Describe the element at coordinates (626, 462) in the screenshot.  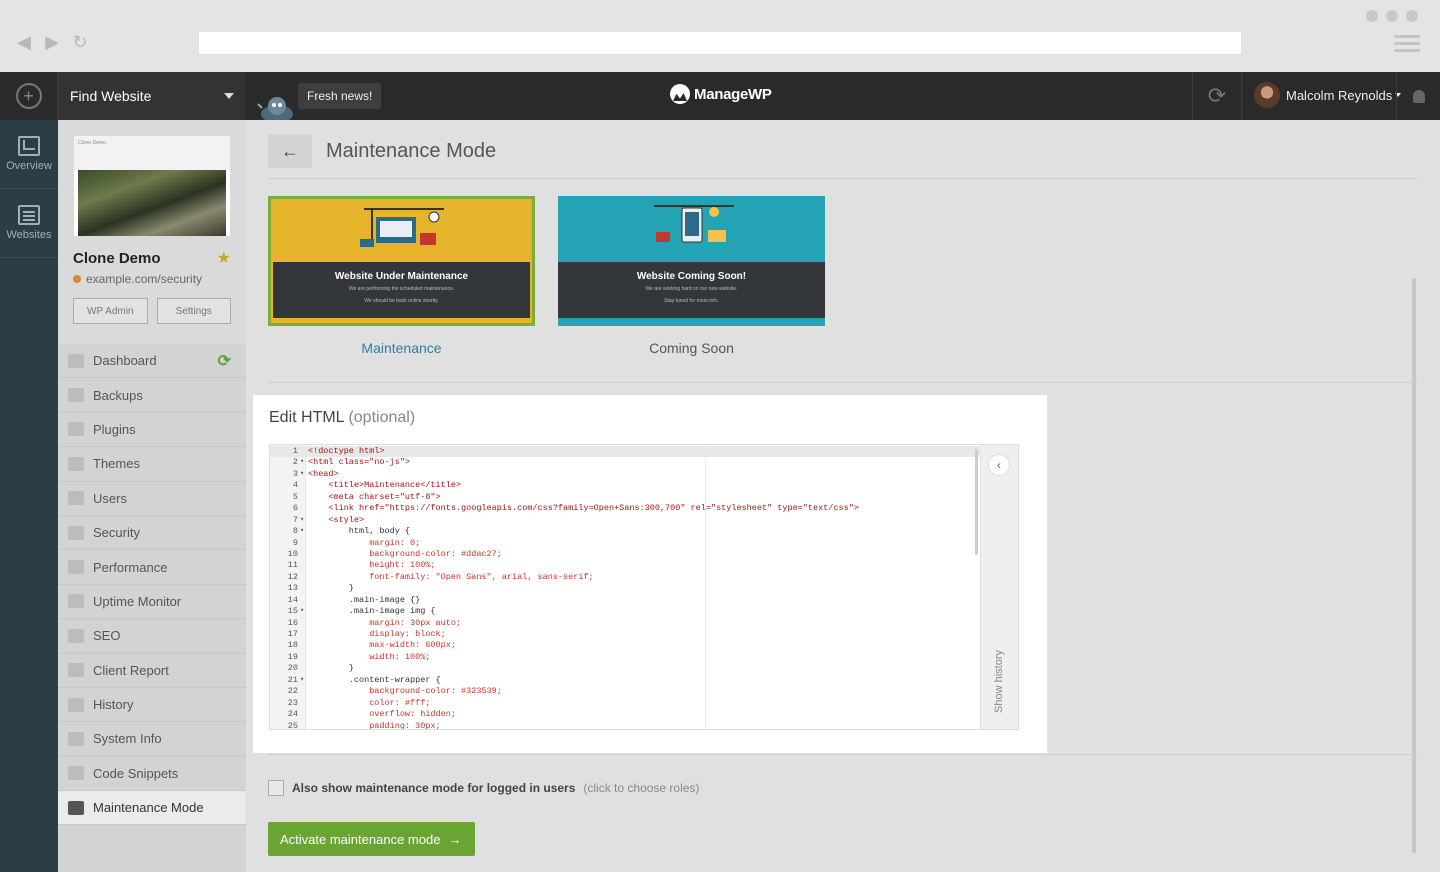
I see `code-line: 2 ▾ <html class="no-js">` at that location.